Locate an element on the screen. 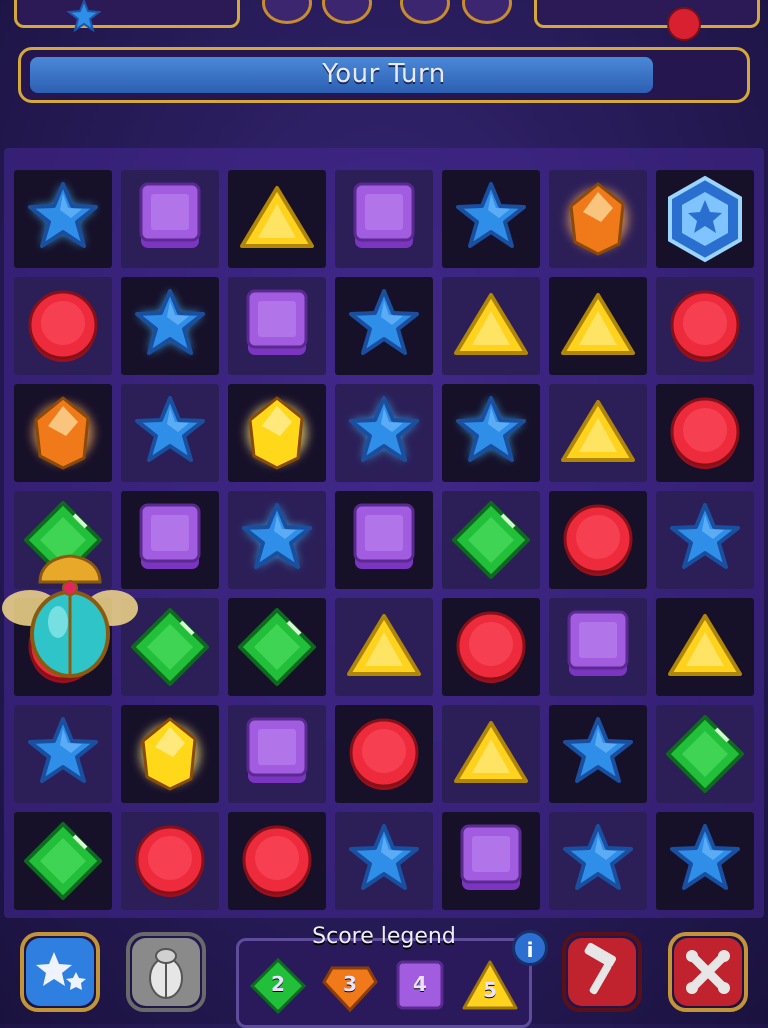  legend-item-triangle: 5 is located at coordinates (490, 986).